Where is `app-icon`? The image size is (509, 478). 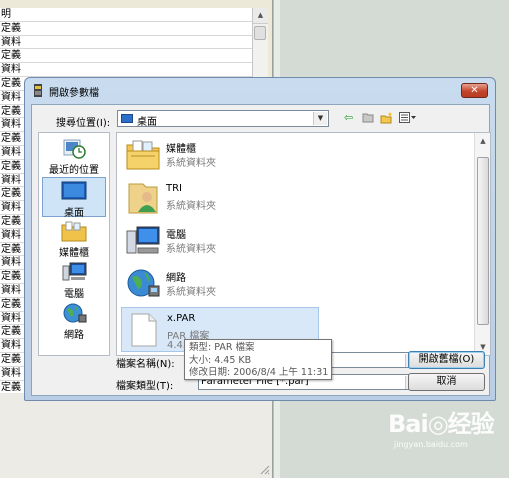 app-icon is located at coordinates (38, 90).